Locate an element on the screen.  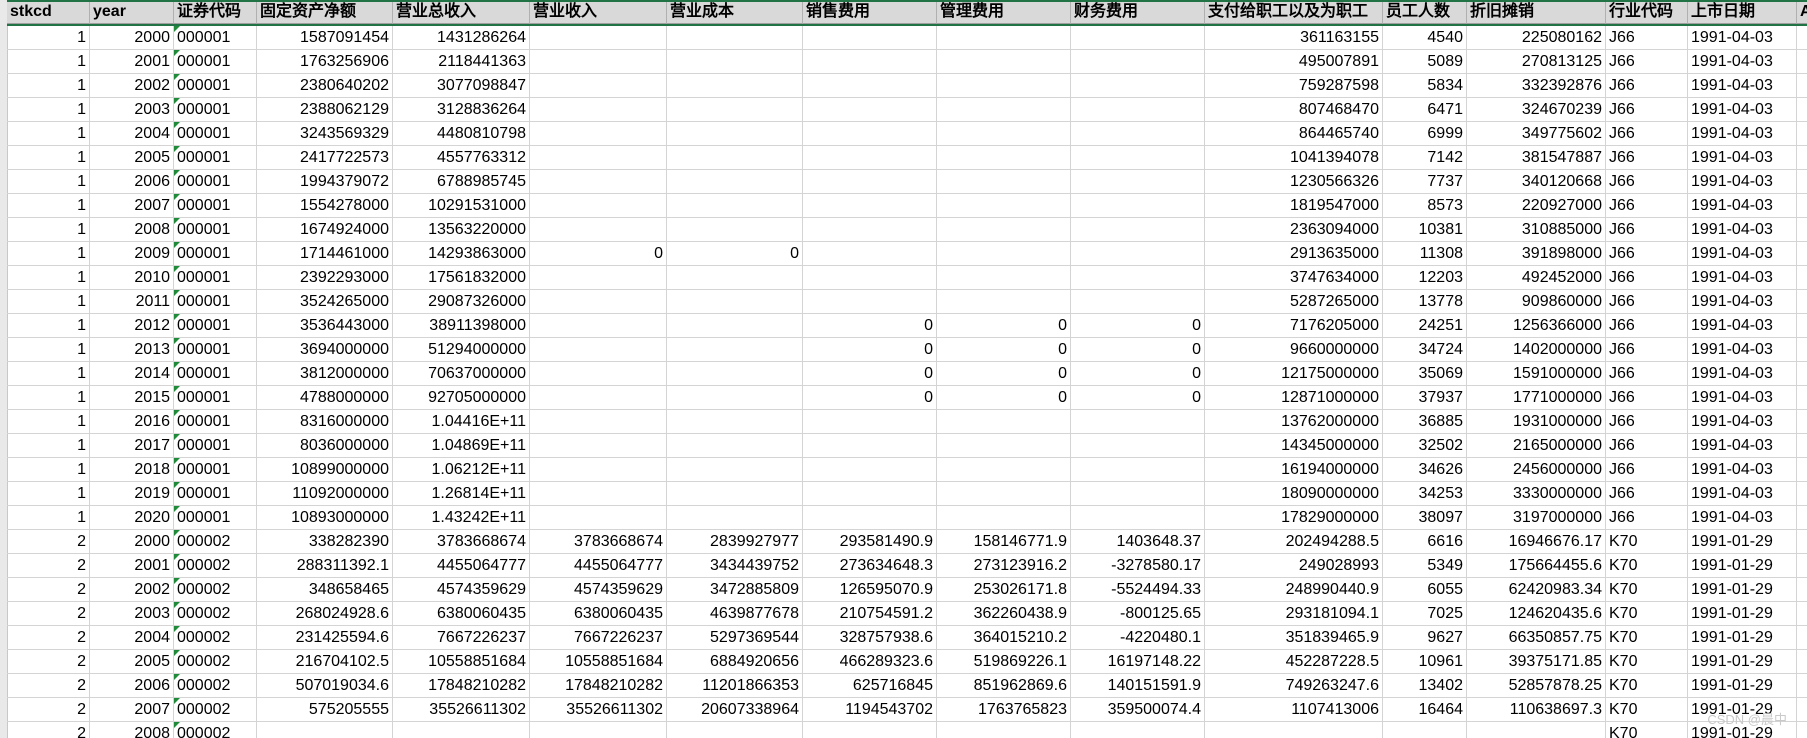
table-cell: 270813125 is located at coordinates (1536, 62).